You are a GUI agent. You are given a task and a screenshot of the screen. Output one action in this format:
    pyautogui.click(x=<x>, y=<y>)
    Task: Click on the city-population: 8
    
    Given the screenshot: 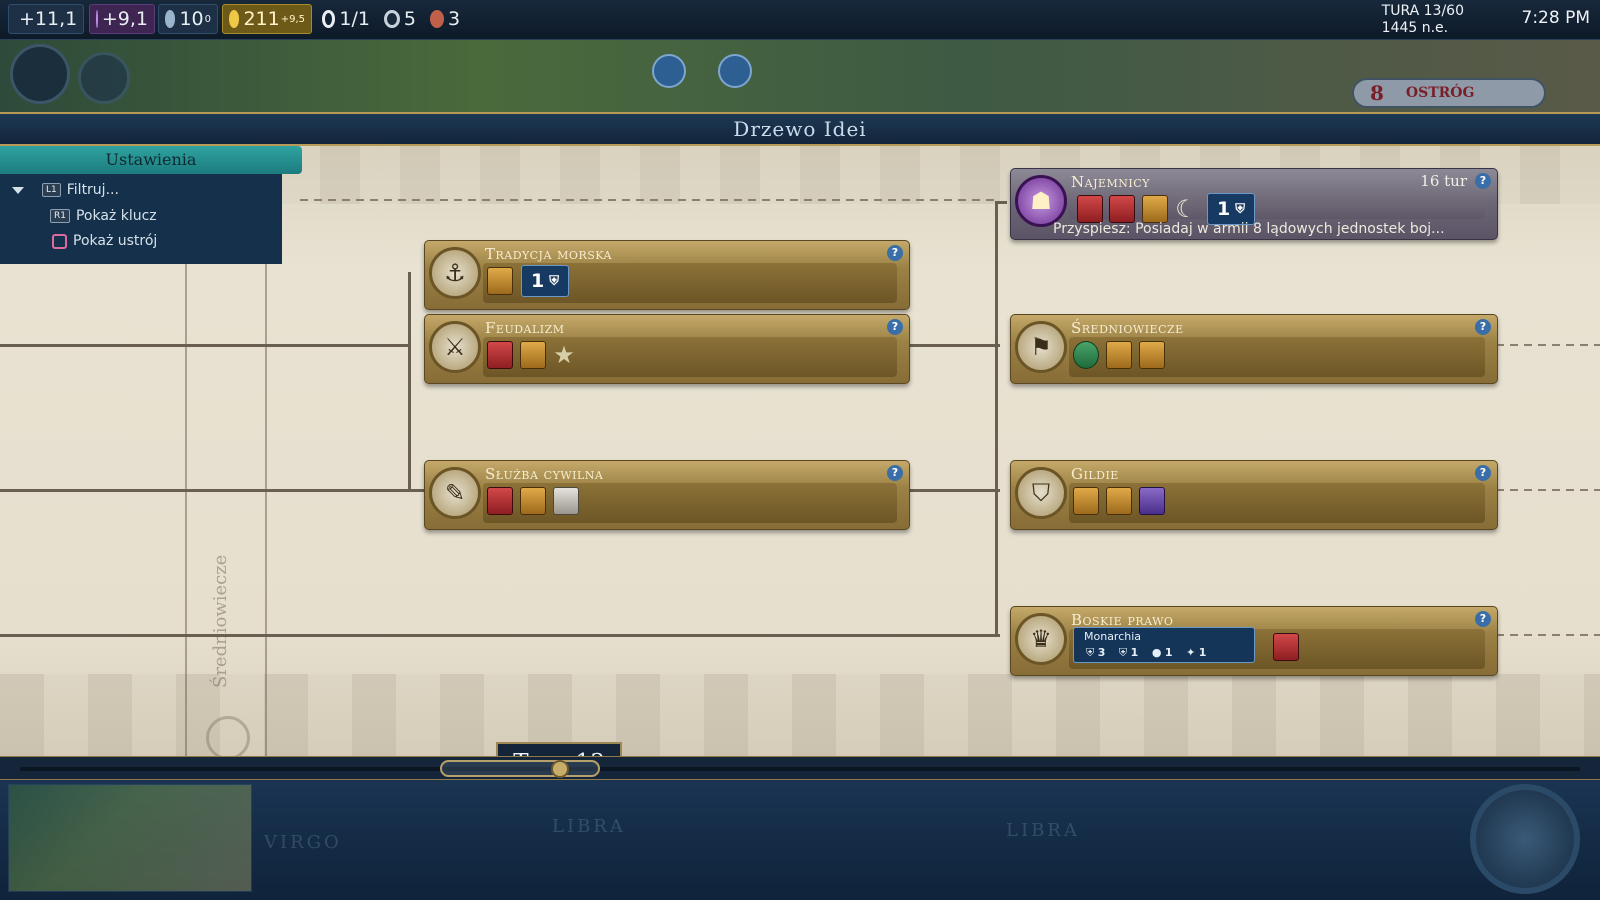 What is the action you would take?
    pyautogui.click(x=1377, y=93)
    